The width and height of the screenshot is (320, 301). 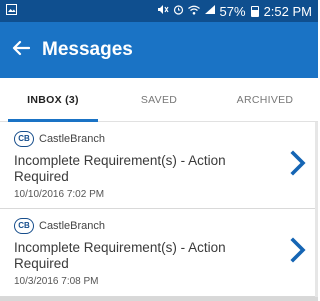 I want to click on message-date: 10/3/2016 7:08 PM, so click(x=56, y=281).